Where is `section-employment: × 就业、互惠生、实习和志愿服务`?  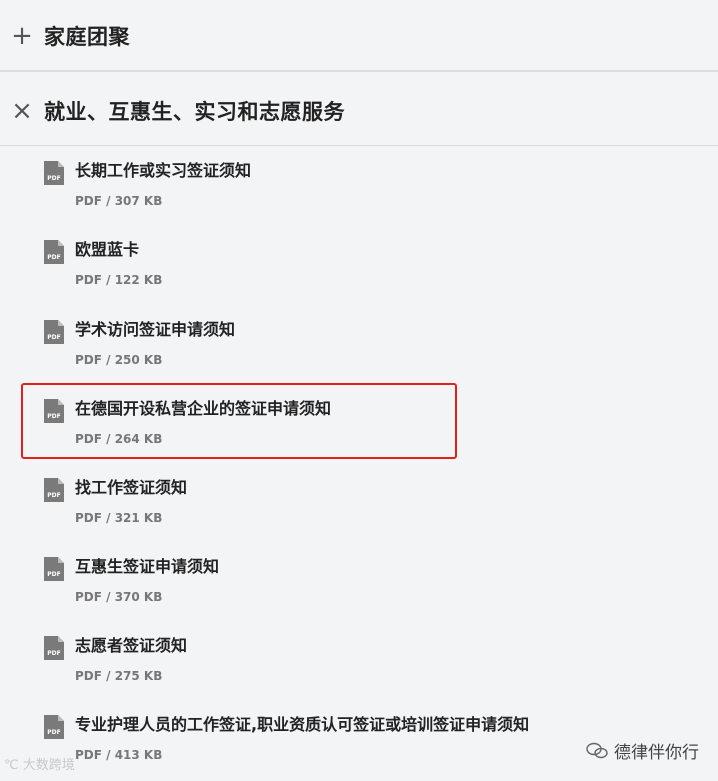 section-employment: × 就业、互惠生、实习和志愿服务 is located at coordinates (359, 111).